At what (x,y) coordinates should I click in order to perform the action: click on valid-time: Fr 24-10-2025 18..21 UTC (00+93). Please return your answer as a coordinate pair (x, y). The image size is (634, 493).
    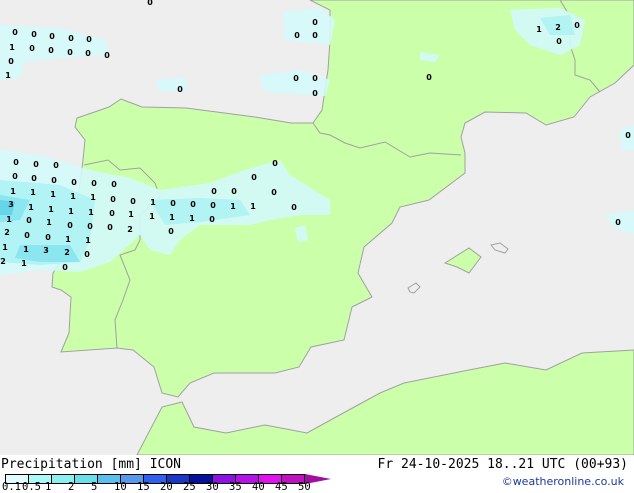
    Looking at the image, I should click on (502, 464).